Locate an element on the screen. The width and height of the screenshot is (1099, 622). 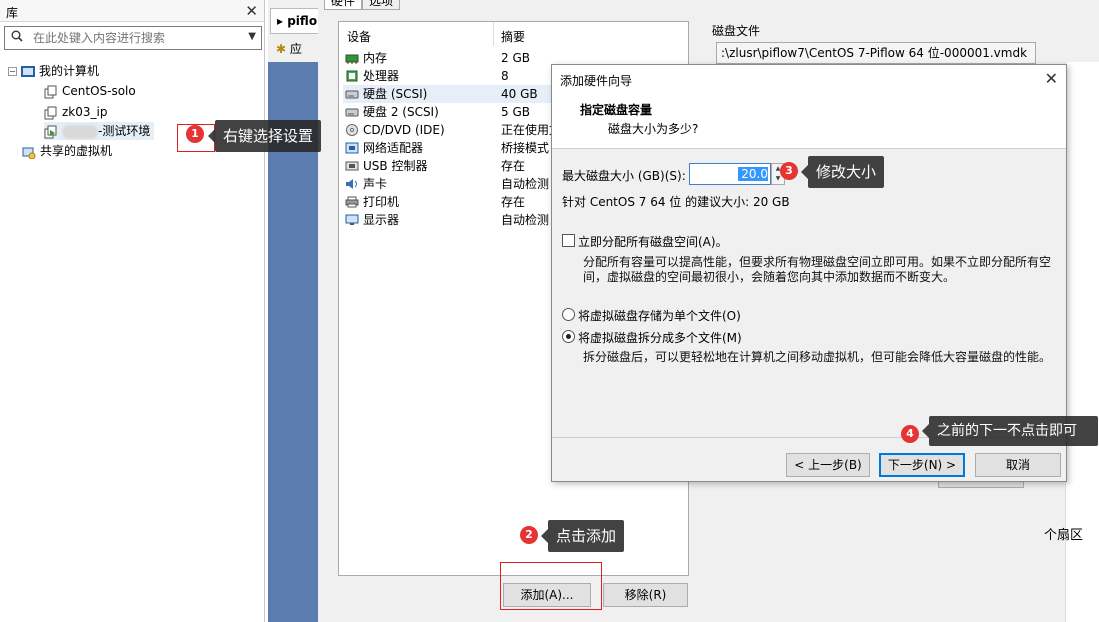
settings-tabs: 硬件 选项 is located at coordinates (362, 5).